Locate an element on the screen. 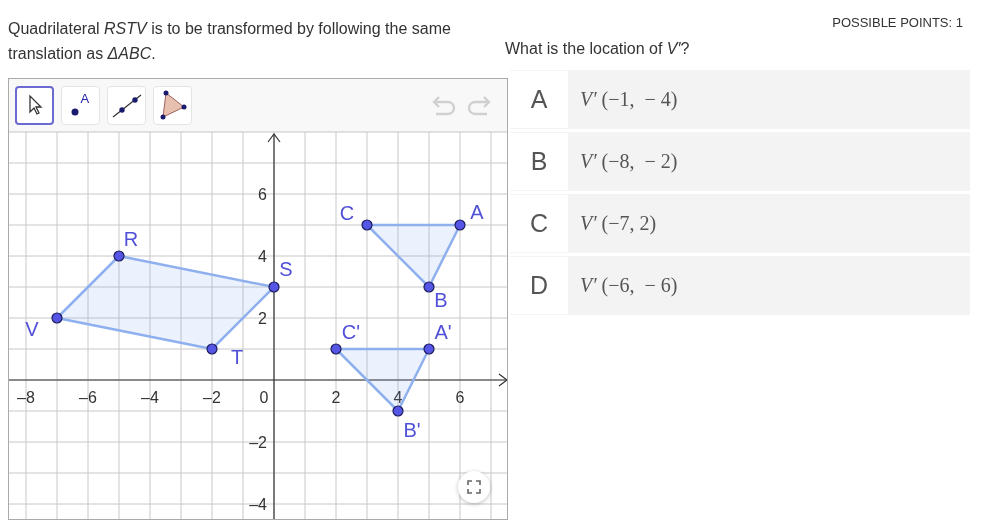 This screenshot has height=530, width=1003. tick-label: –6 is located at coordinates (88, 397).